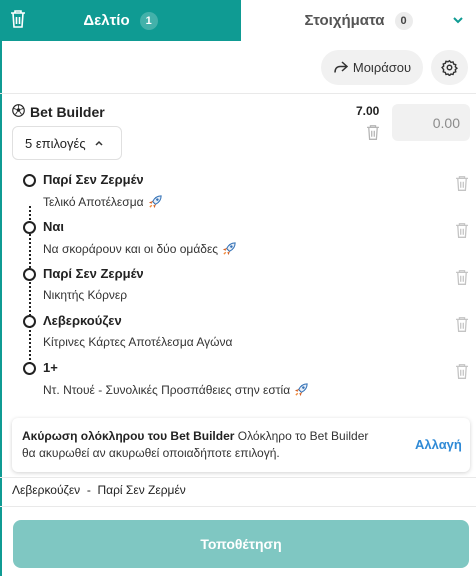 Image resolution: width=476 pixels, height=576 pixels. Describe the element at coordinates (106, 20) in the screenshot. I see `tab-betslip-label: Δελτίο` at that location.